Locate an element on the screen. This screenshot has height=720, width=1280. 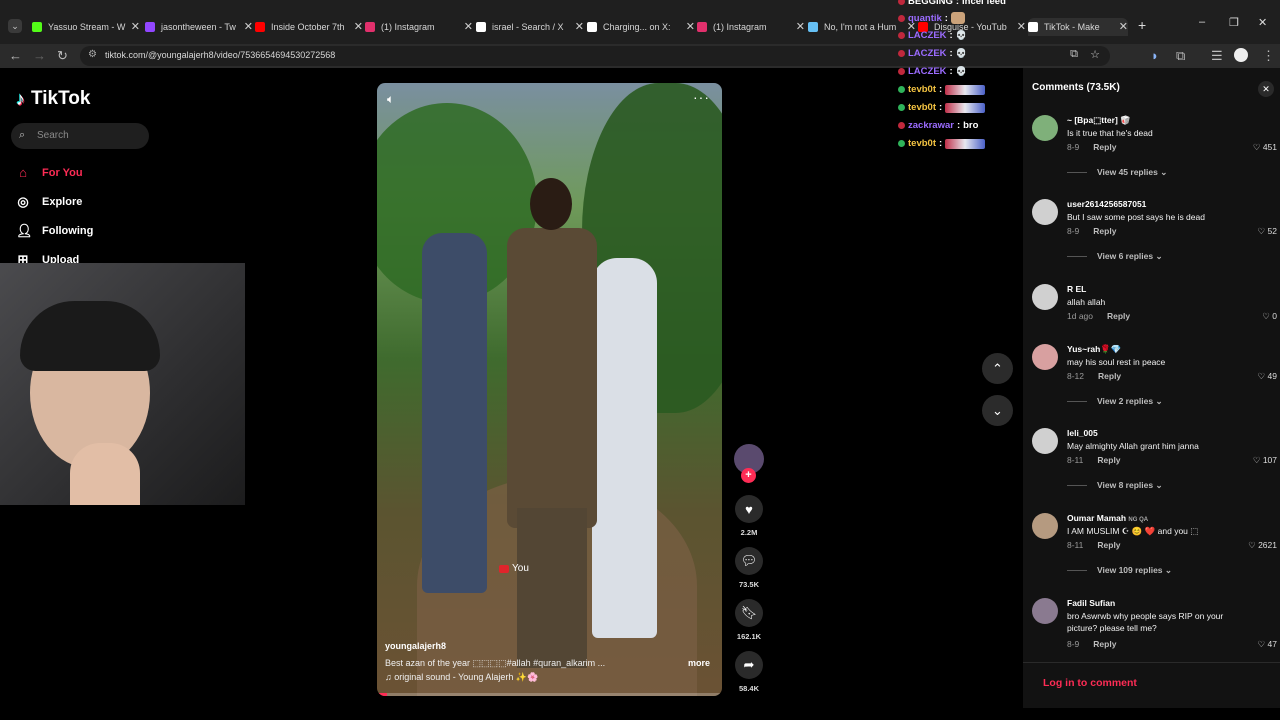
view-replies-button: View 45 replies ⌄ is located at coordinates (1117, 172).